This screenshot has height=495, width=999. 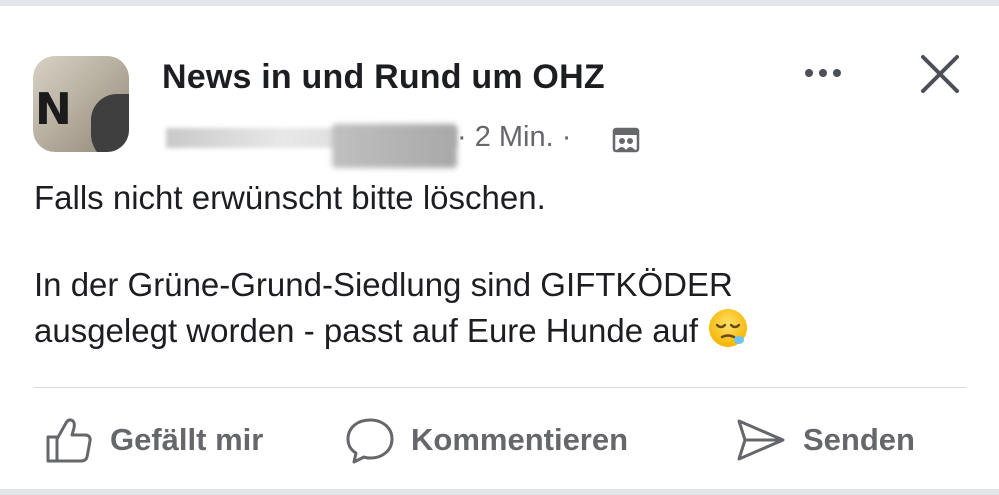 I want to click on post-meta: · 2 Min. ·, so click(x=412, y=141).